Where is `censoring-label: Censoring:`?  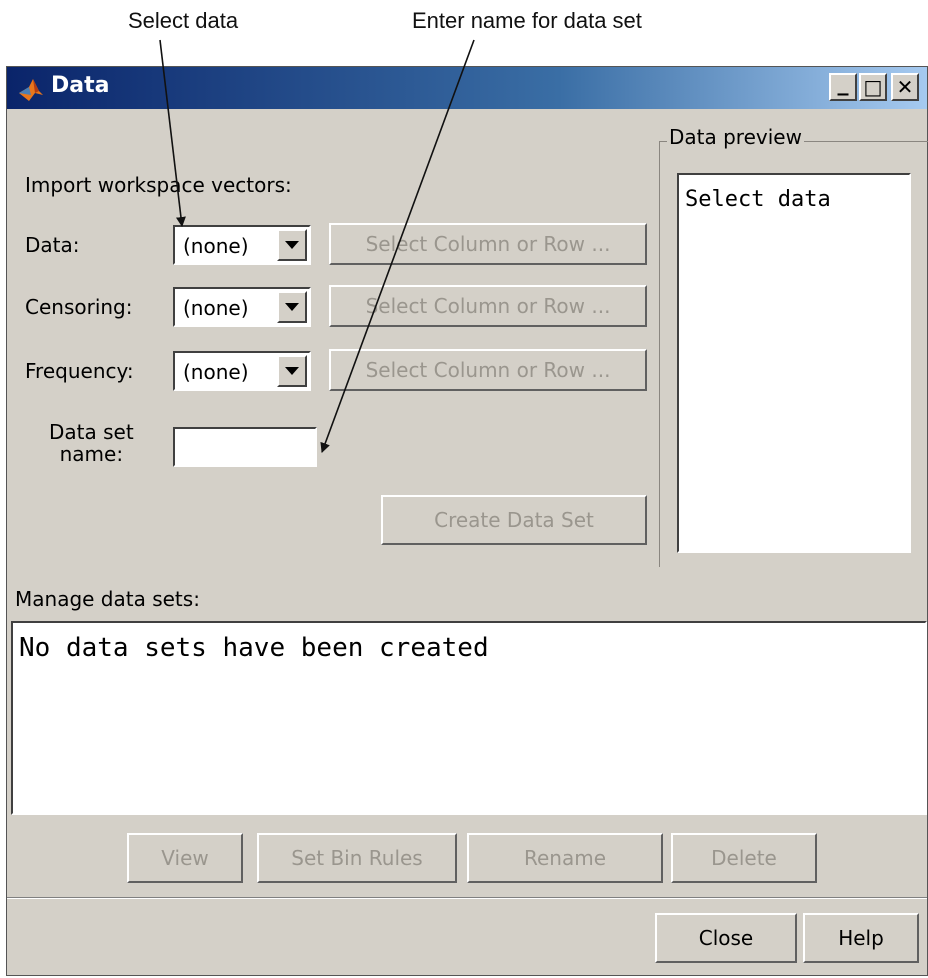 censoring-label: Censoring: is located at coordinates (79, 307).